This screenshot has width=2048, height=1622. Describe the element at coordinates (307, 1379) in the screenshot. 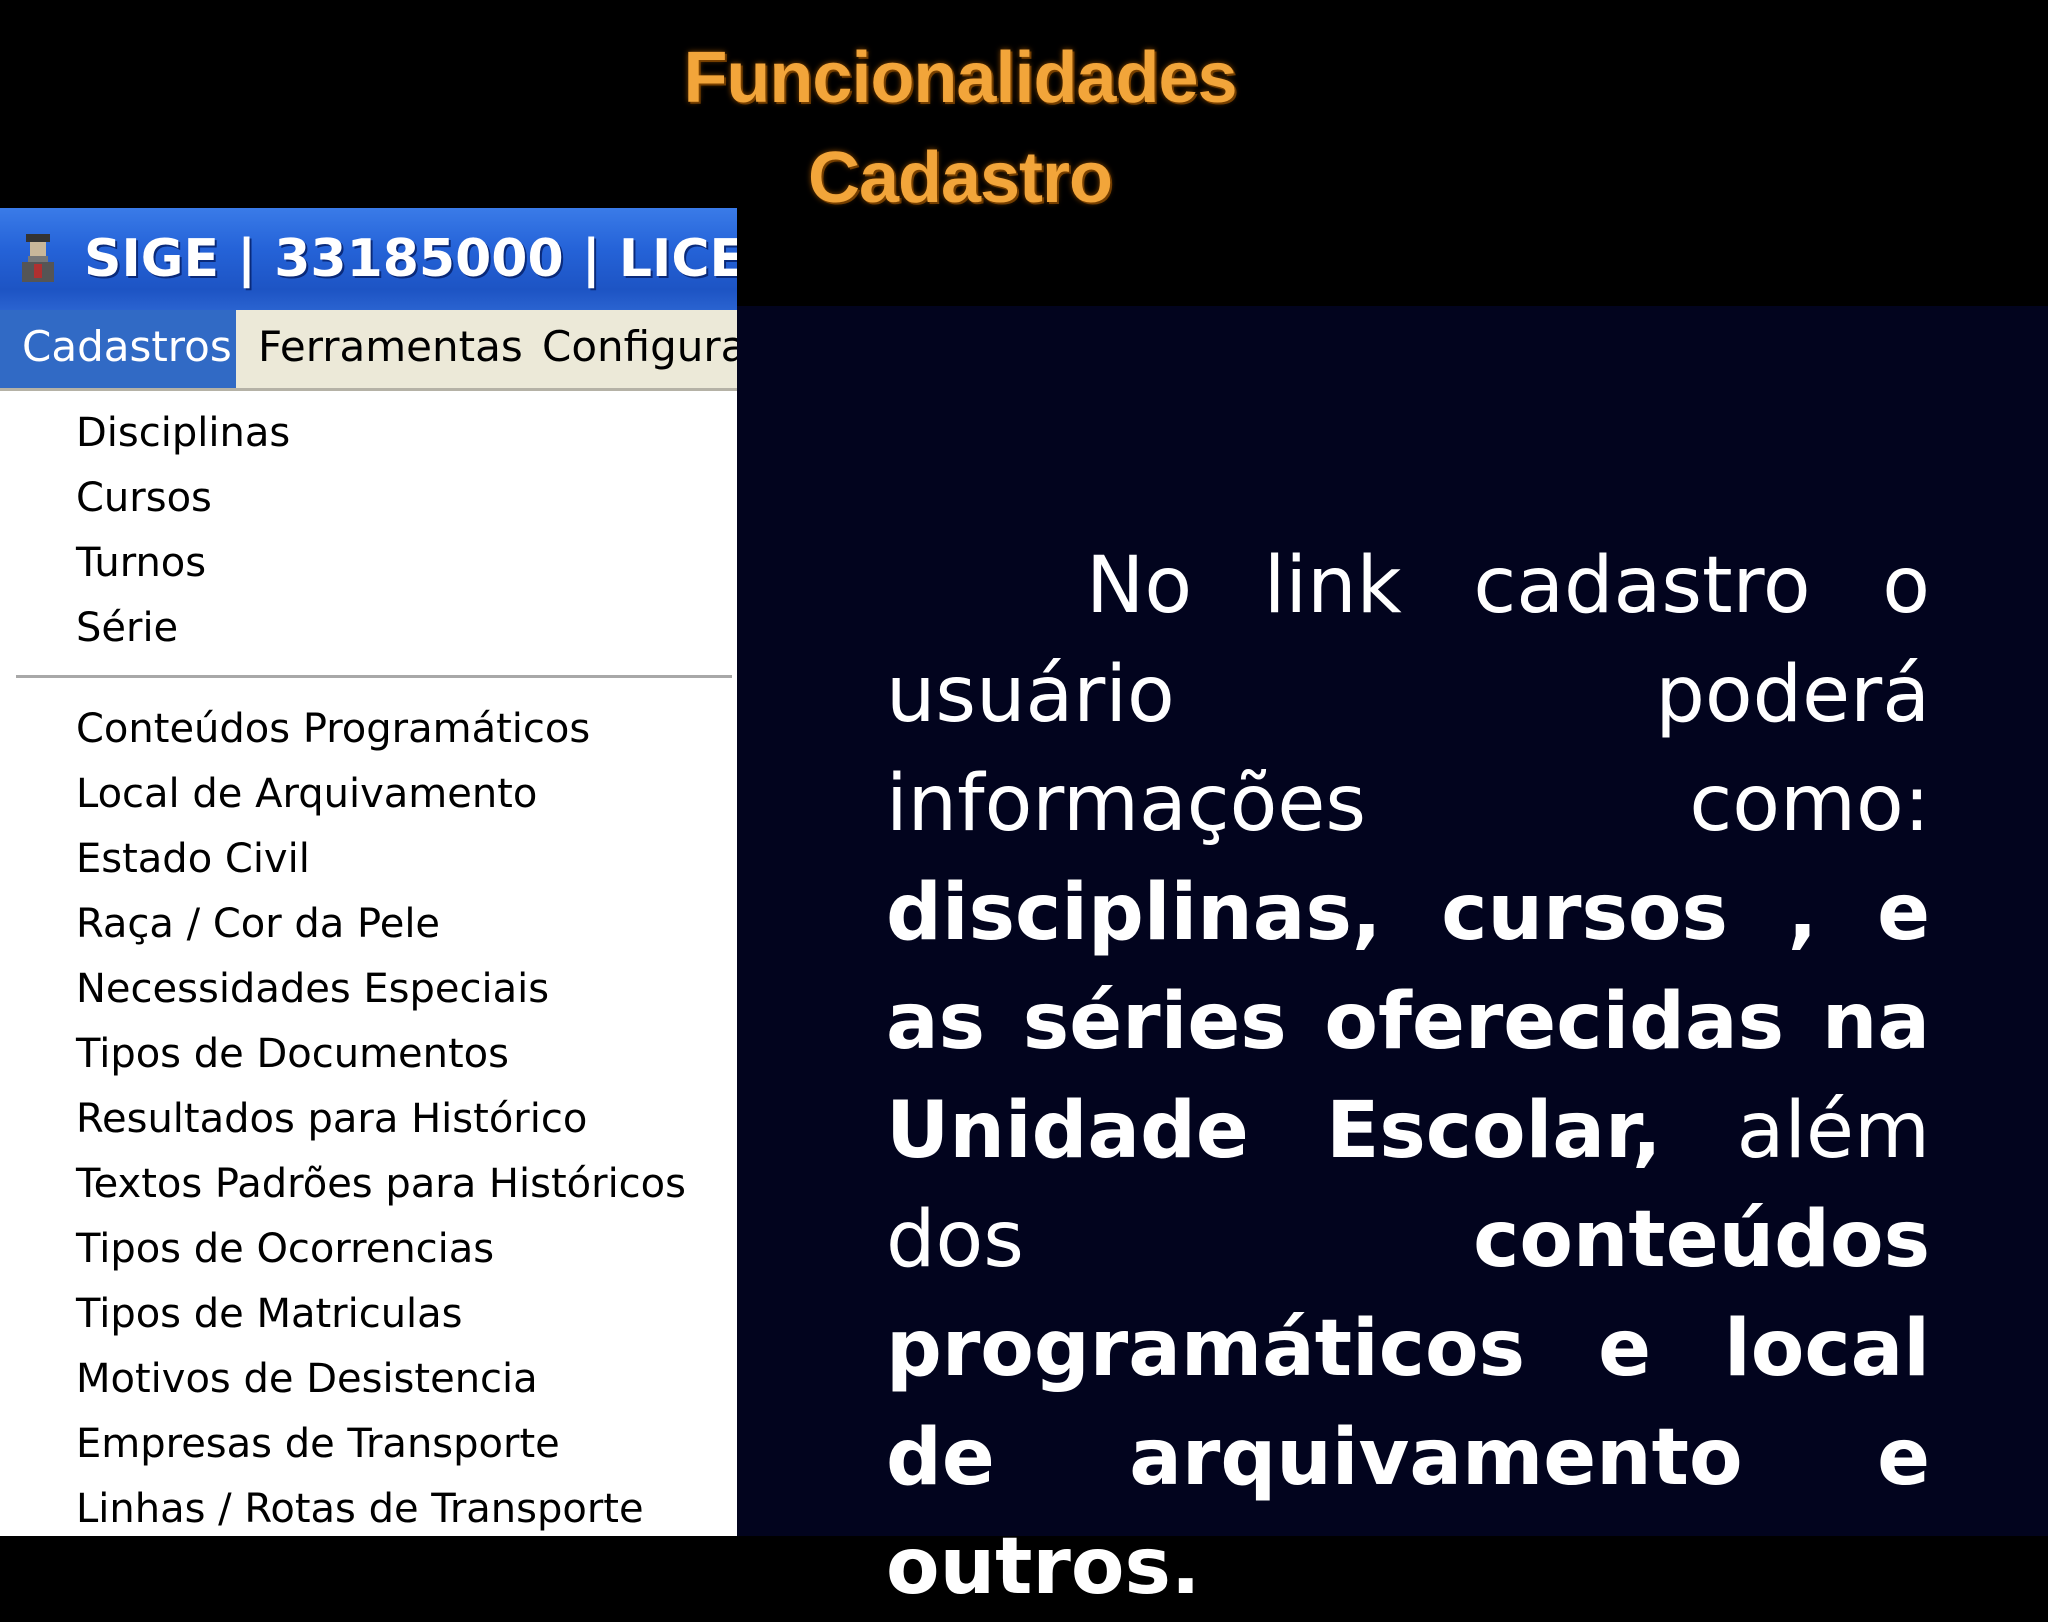

I see `menu-item-motivos-desistencia: Motivos de Desistencia` at that location.